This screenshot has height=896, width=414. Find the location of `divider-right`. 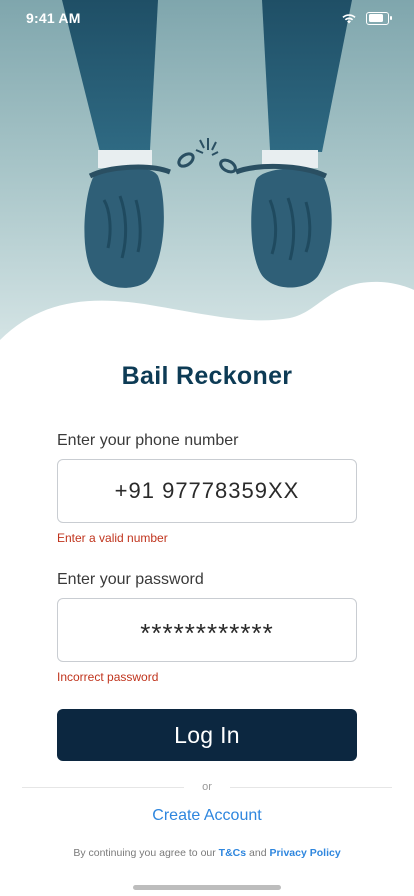

divider-right is located at coordinates (311, 787).